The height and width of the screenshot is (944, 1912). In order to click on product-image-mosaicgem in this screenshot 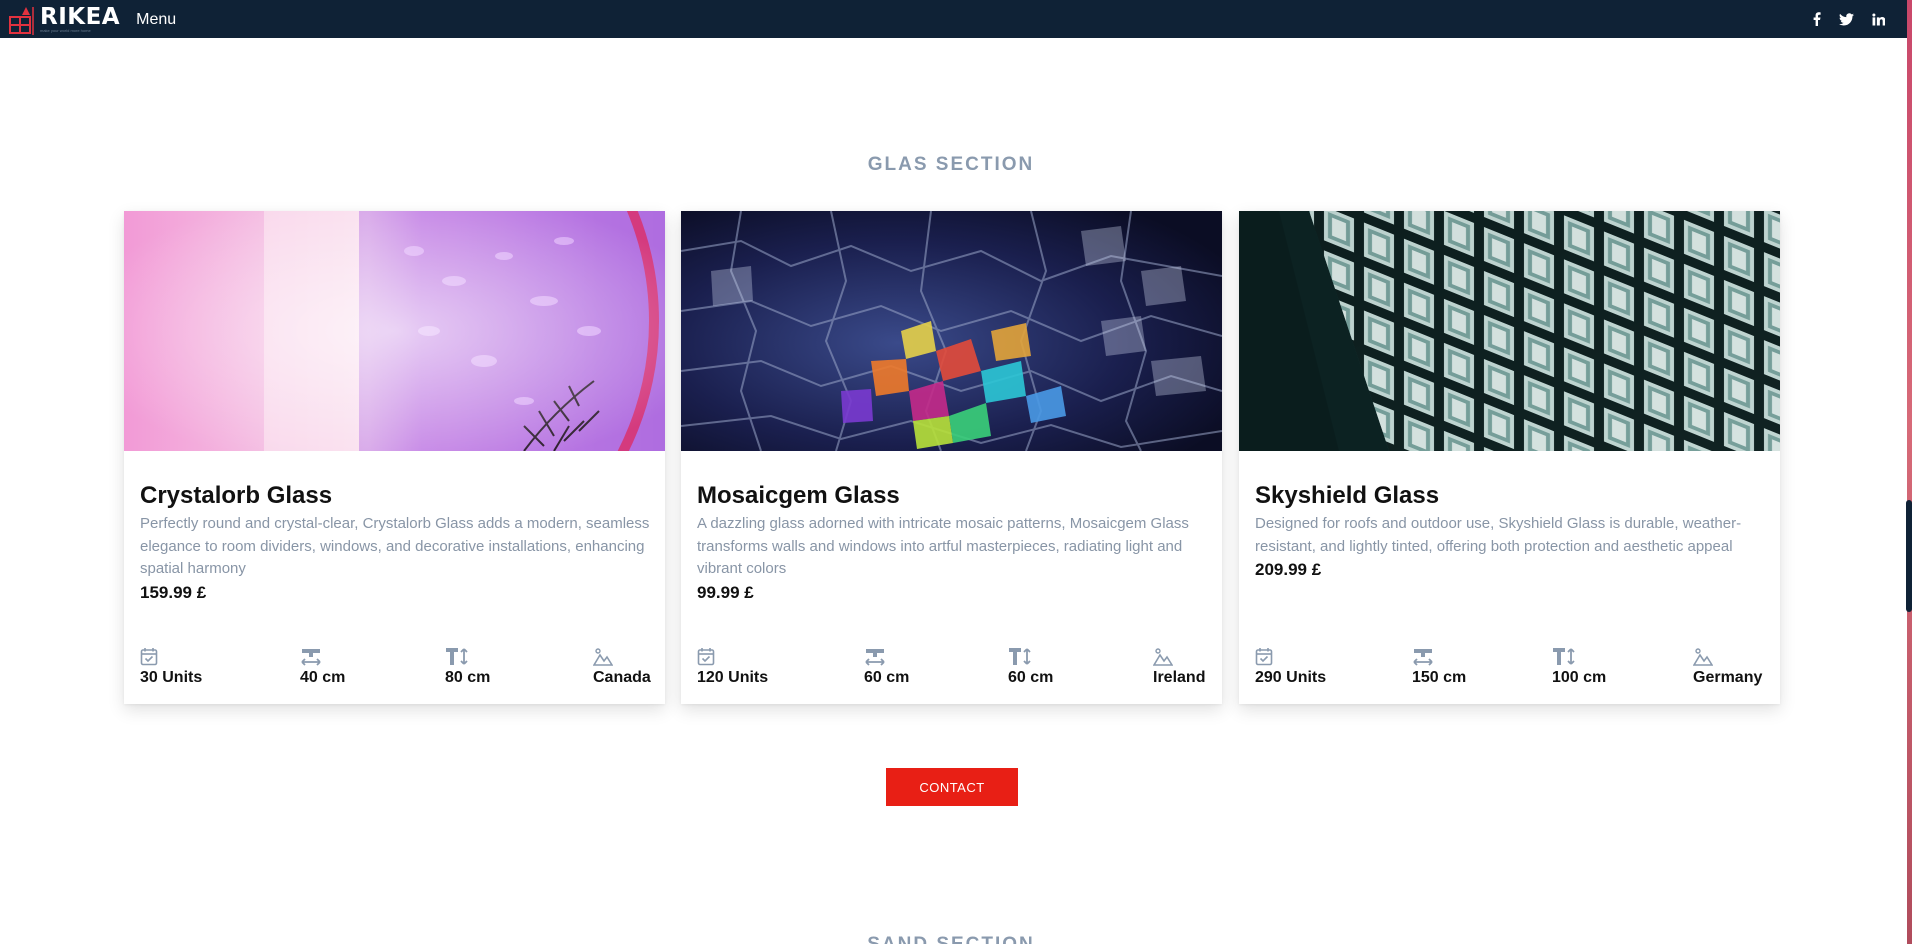, I will do `click(951, 331)`.